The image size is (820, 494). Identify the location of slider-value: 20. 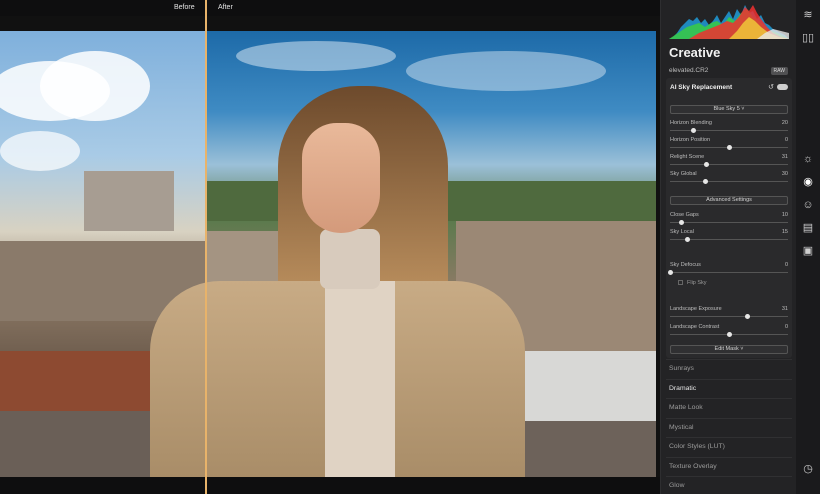
(784, 123).